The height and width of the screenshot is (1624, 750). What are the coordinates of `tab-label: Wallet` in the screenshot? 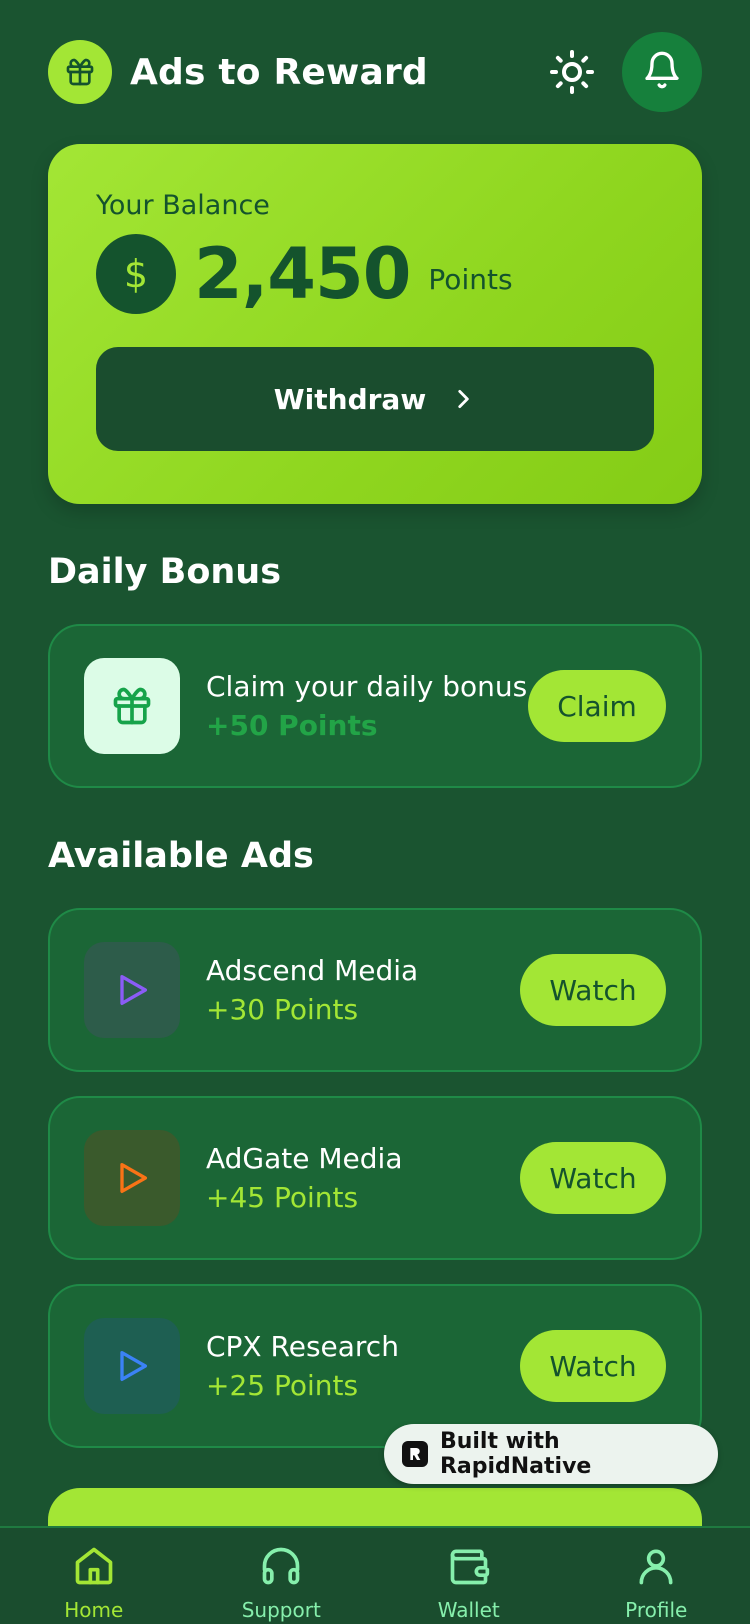 It's located at (468, 1610).